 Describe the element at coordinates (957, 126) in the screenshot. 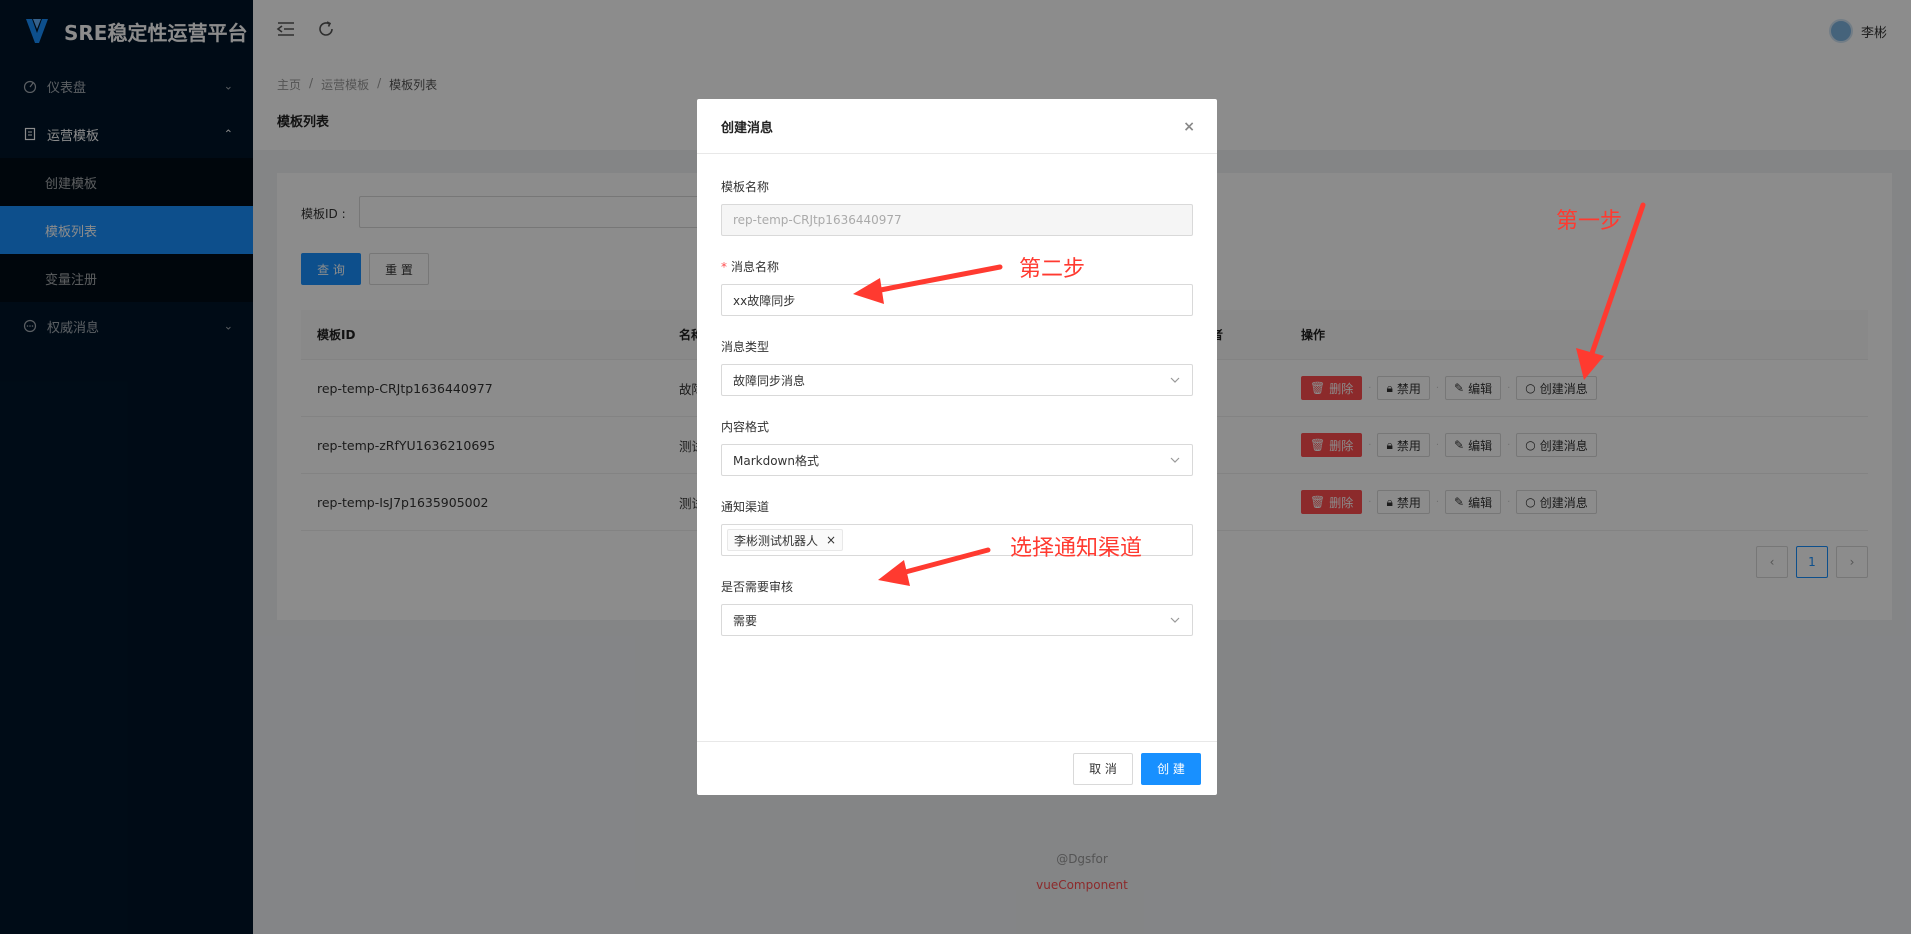

I see `modal-header: 创建消息 ×` at that location.